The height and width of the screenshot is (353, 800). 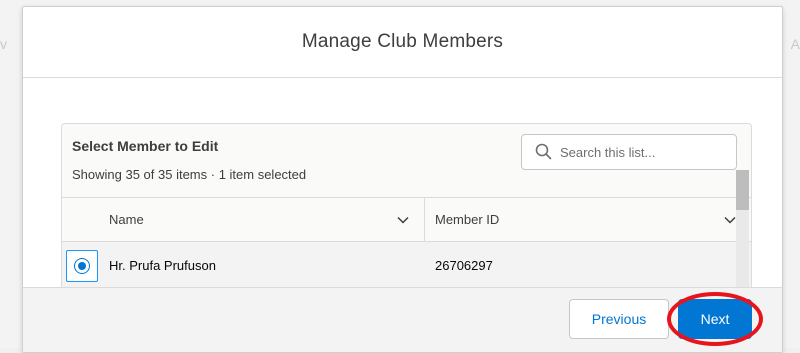 I want to click on table-scrollbar, so click(x=742, y=229).